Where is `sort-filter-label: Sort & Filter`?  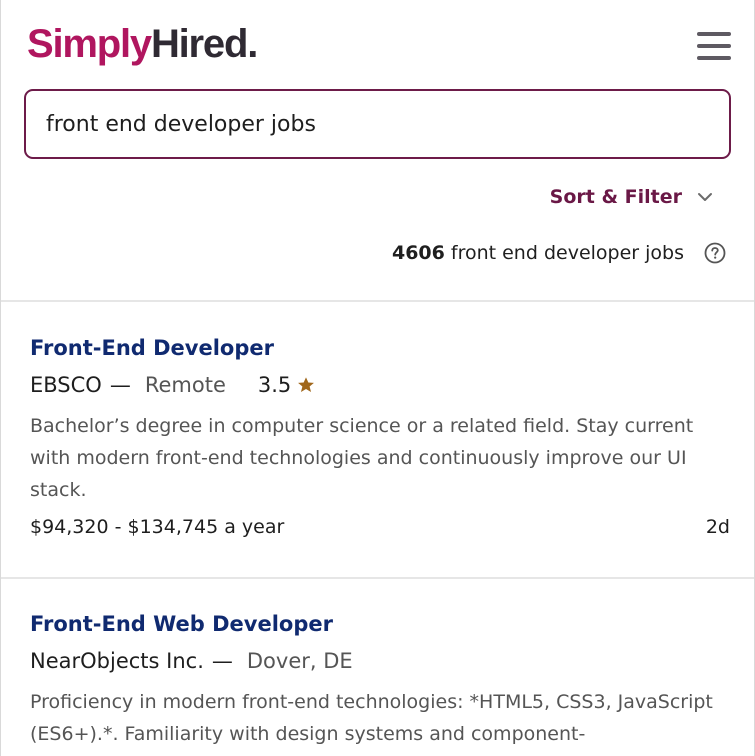
sort-filter-label: Sort & Filter is located at coordinates (615, 197).